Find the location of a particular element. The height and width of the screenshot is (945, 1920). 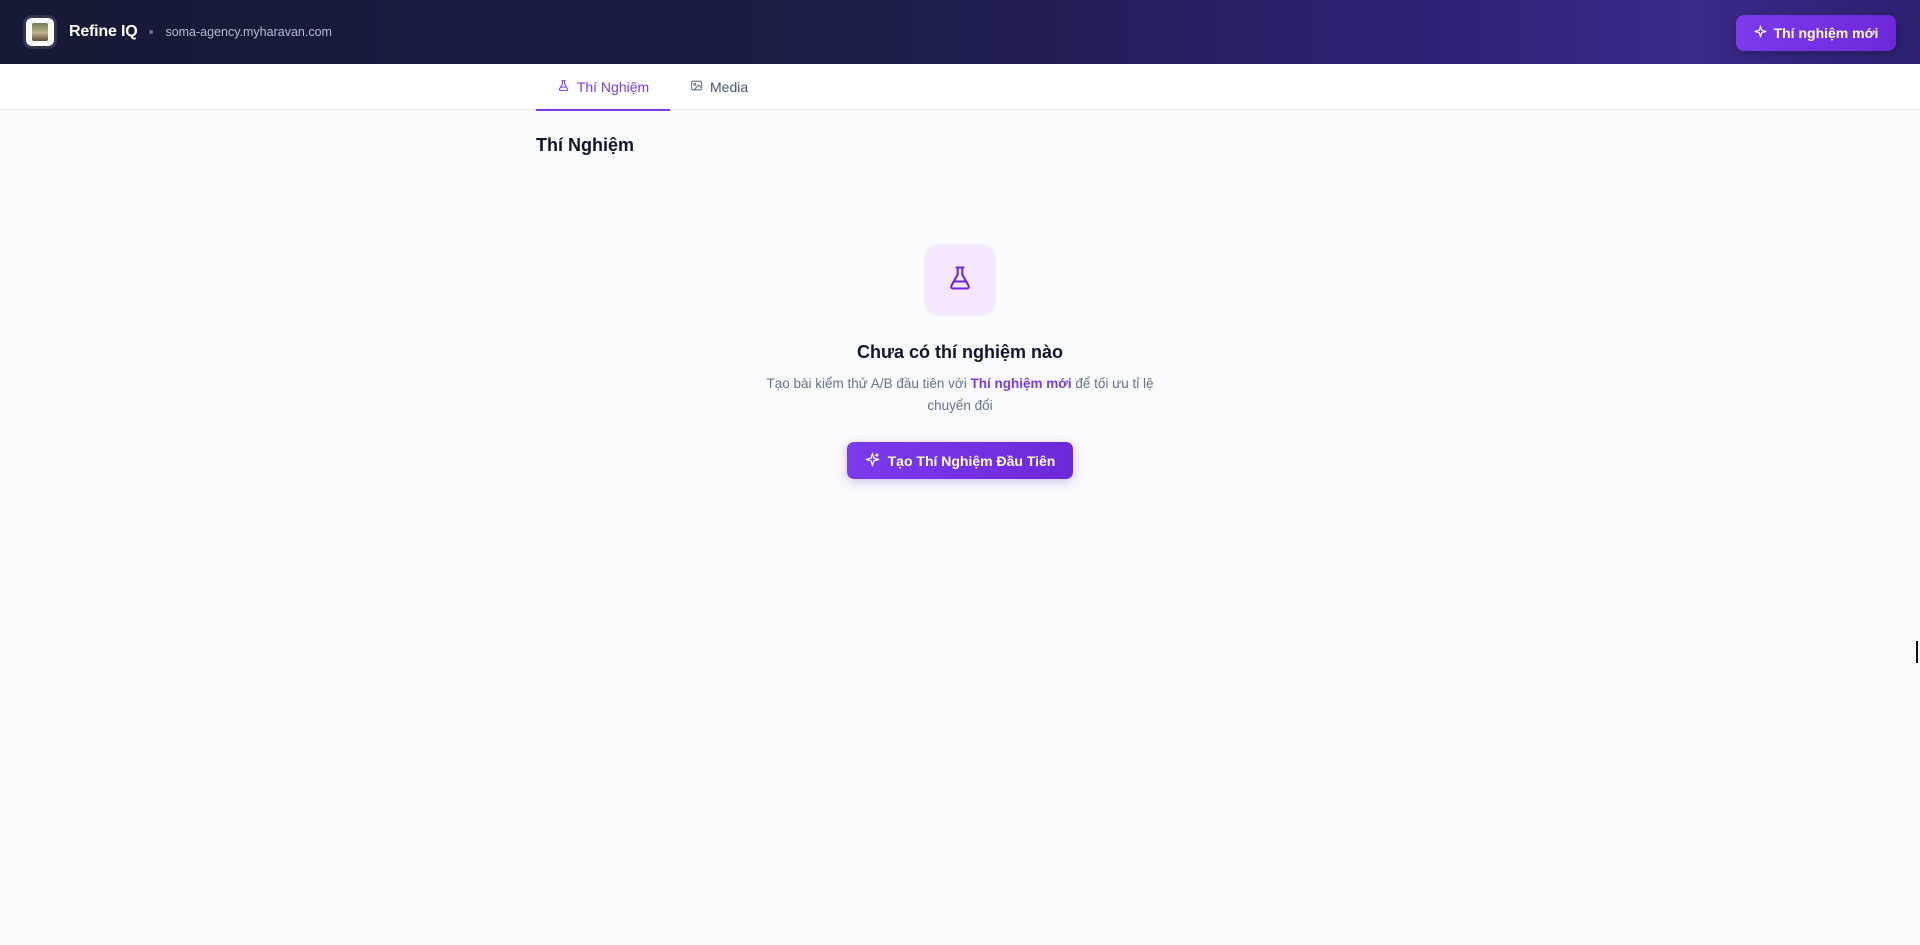

empty-state-title: Chưa có thí nghiệm nào is located at coordinates (960, 352).